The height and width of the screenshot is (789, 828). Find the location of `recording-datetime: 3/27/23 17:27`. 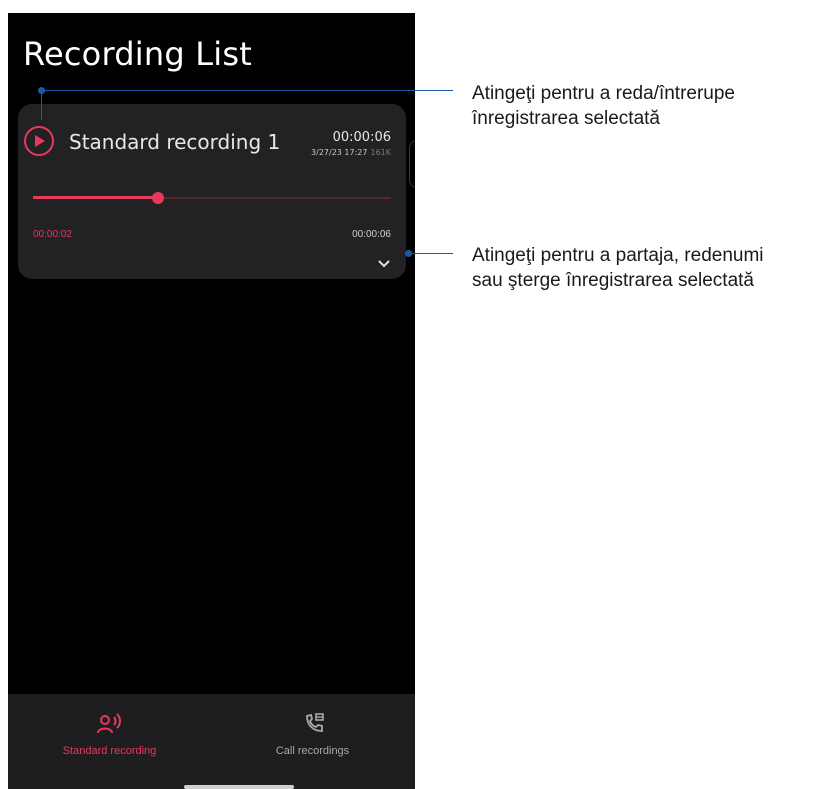

recording-datetime: 3/27/23 17:27 is located at coordinates (339, 152).